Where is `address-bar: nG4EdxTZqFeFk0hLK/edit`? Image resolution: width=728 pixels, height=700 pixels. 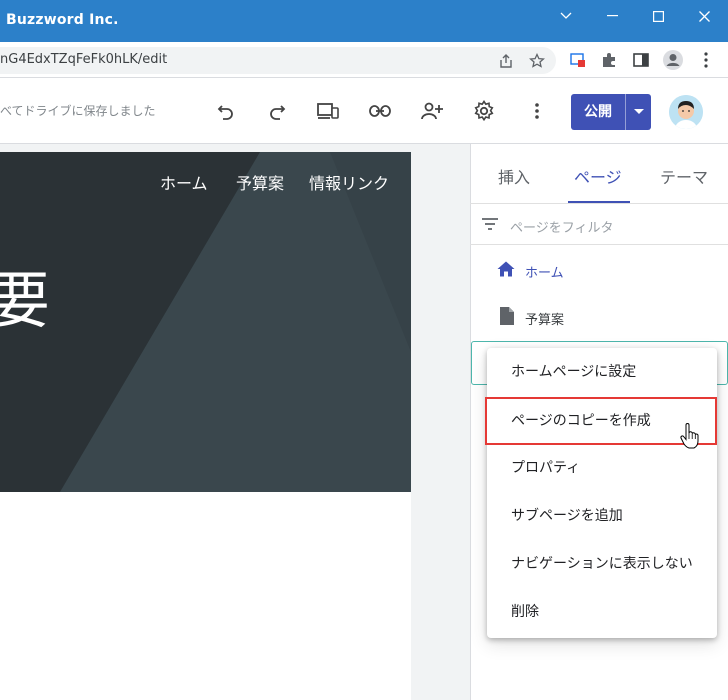 address-bar: nG4EdxTZqFeFk0hLK/edit is located at coordinates (278, 60).